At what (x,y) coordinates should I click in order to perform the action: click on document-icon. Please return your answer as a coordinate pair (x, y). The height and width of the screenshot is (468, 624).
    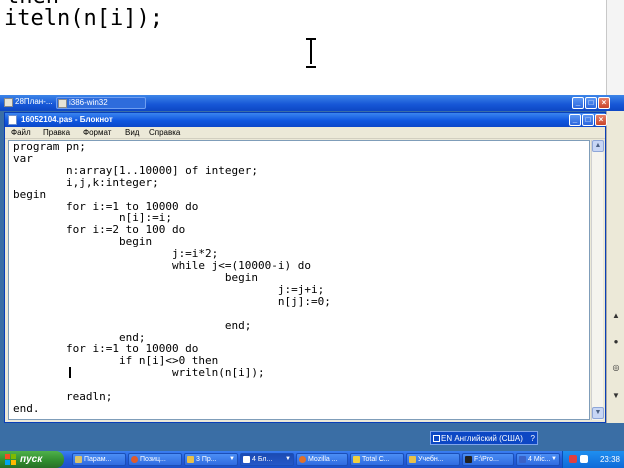
    Looking at the image, I should click on (8, 102).